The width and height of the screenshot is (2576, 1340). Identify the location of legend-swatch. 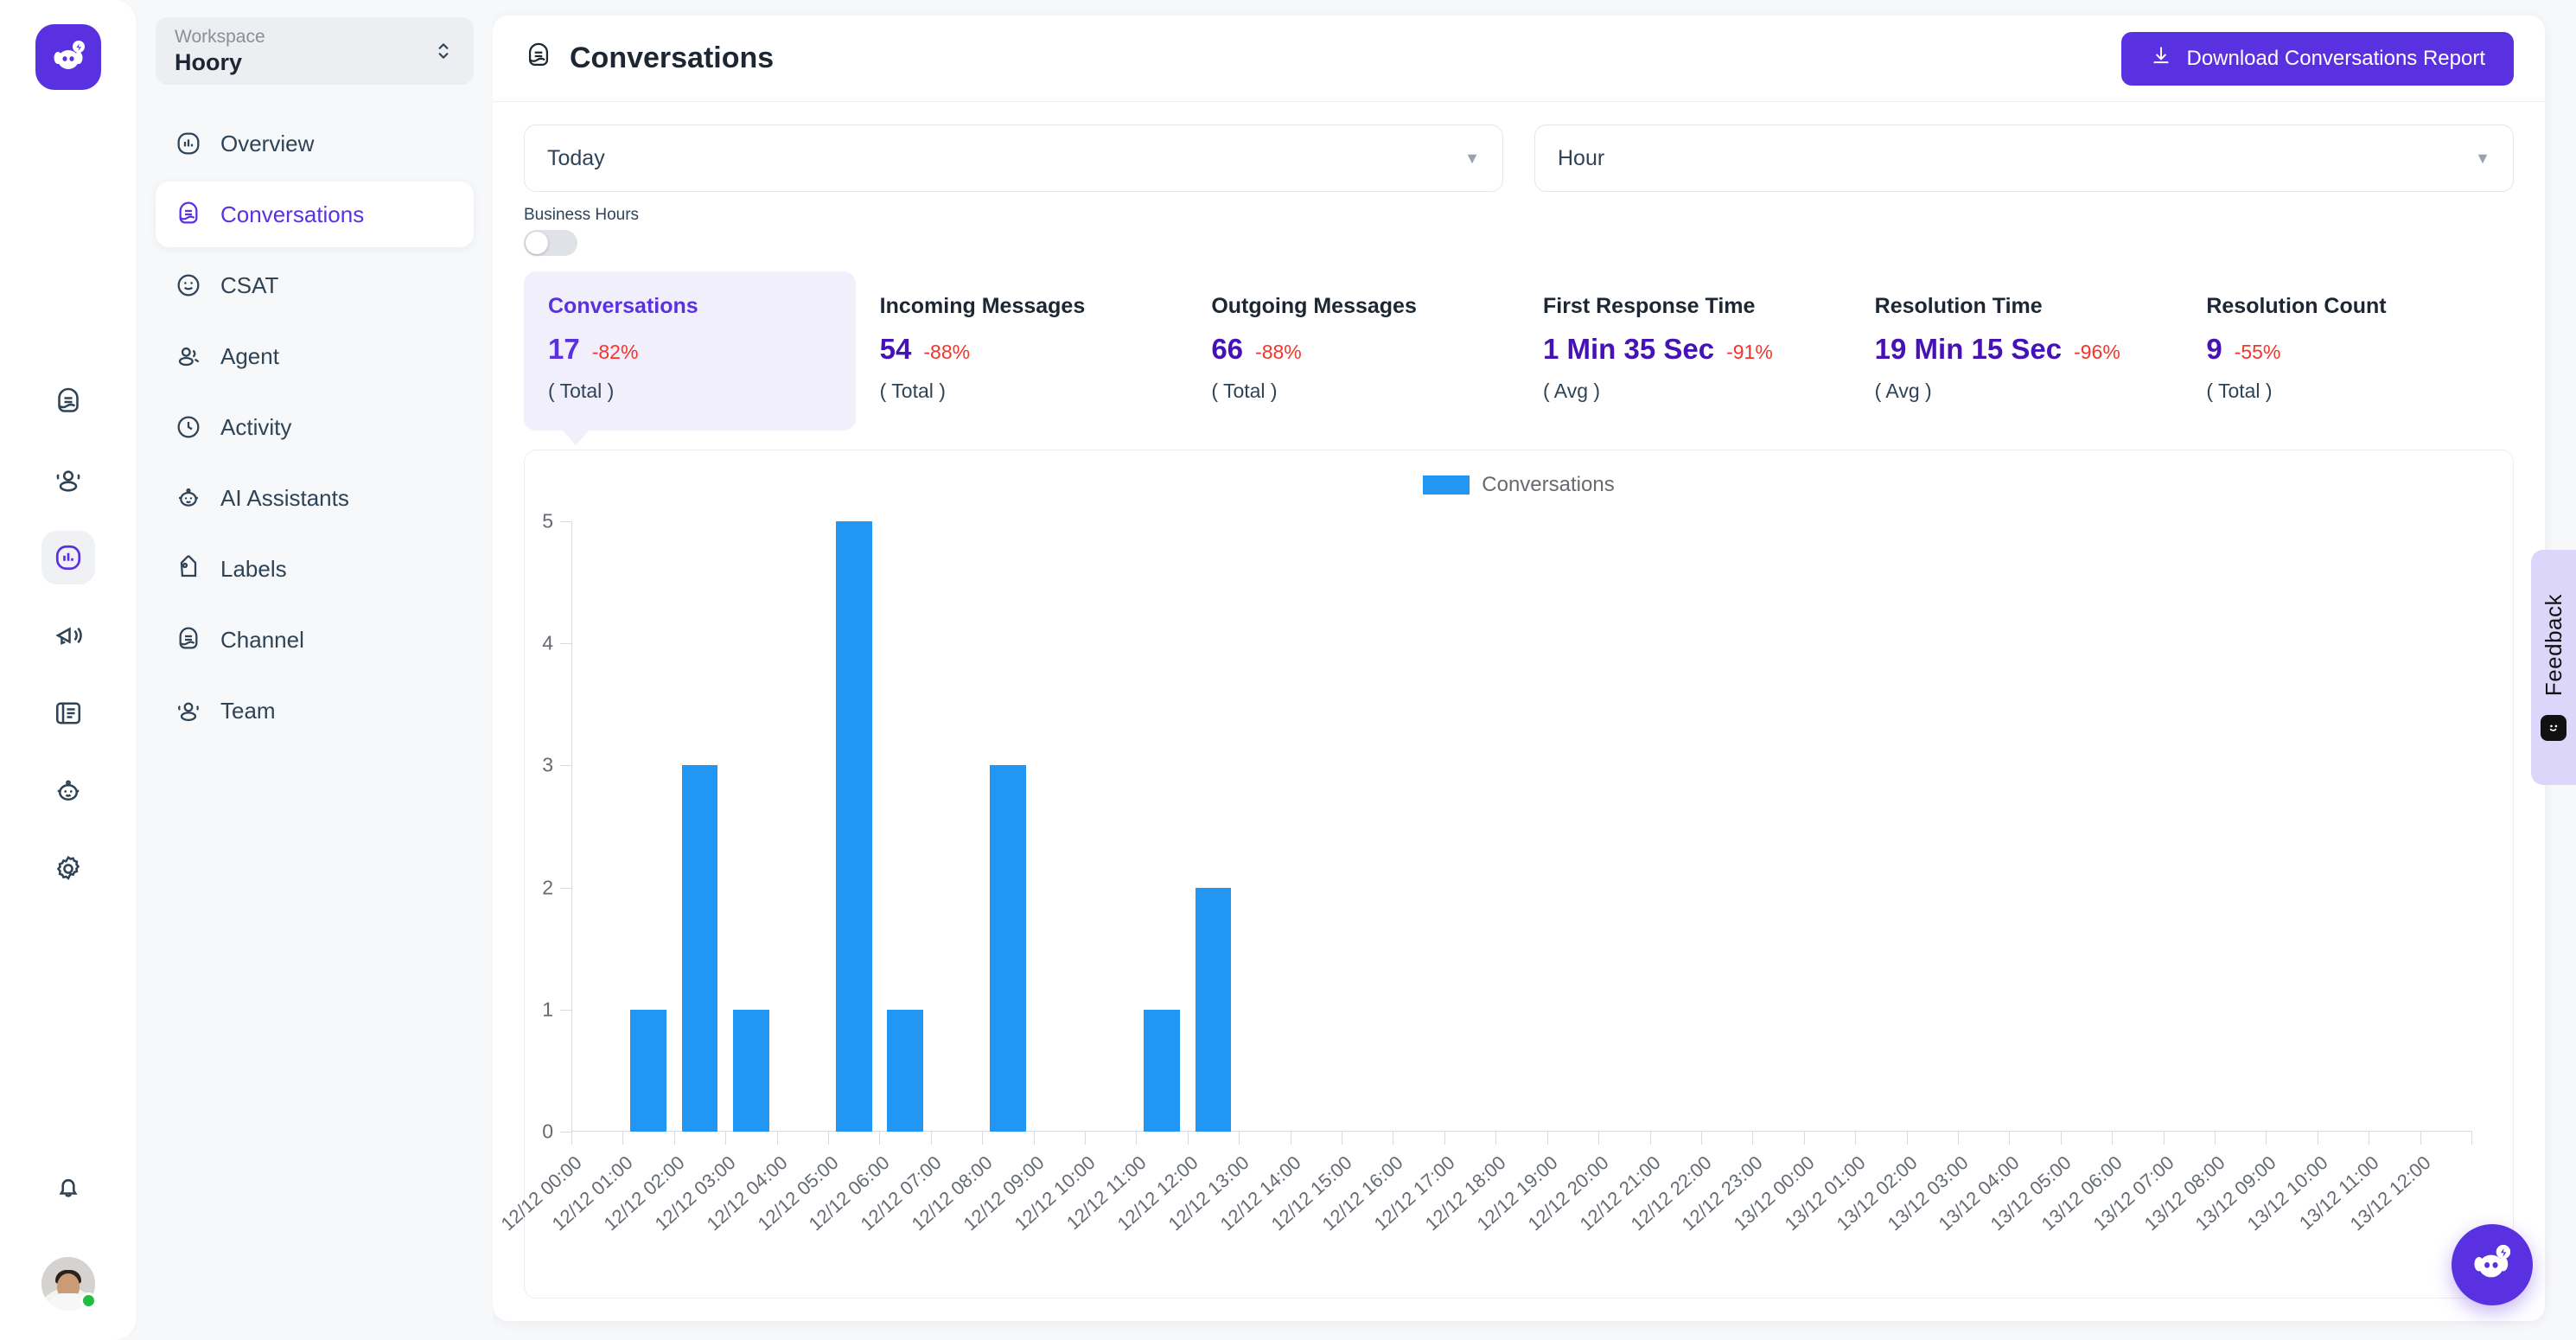
(1446, 485).